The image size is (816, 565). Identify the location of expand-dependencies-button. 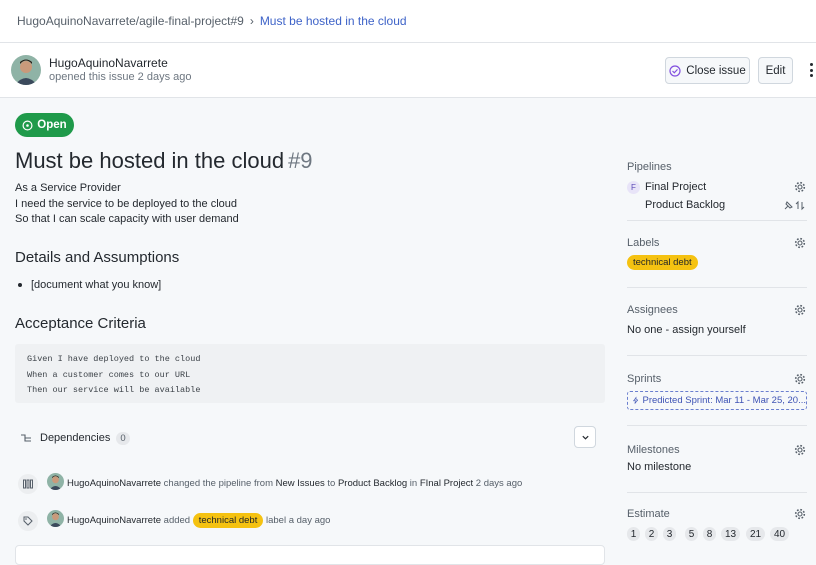
(585, 437).